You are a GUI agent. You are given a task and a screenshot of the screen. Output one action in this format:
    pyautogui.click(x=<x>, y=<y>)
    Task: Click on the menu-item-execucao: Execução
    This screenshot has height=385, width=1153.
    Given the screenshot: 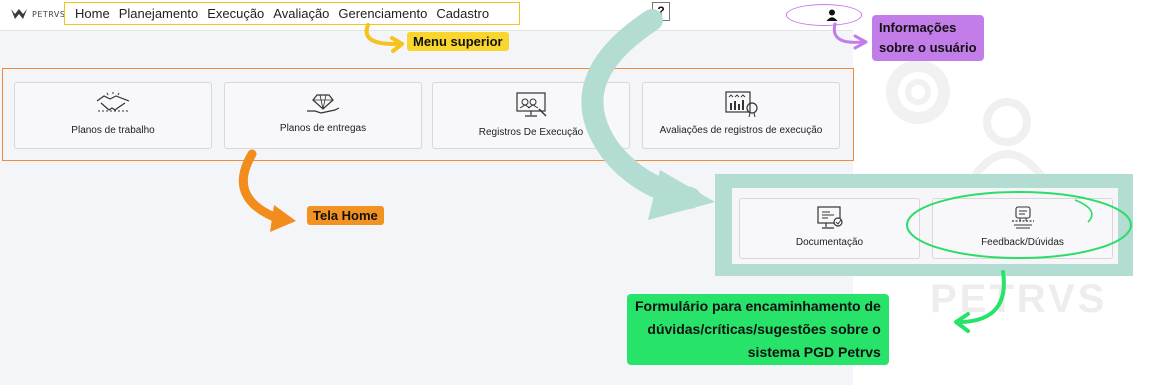 What is the action you would take?
    pyautogui.click(x=235, y=13)
    